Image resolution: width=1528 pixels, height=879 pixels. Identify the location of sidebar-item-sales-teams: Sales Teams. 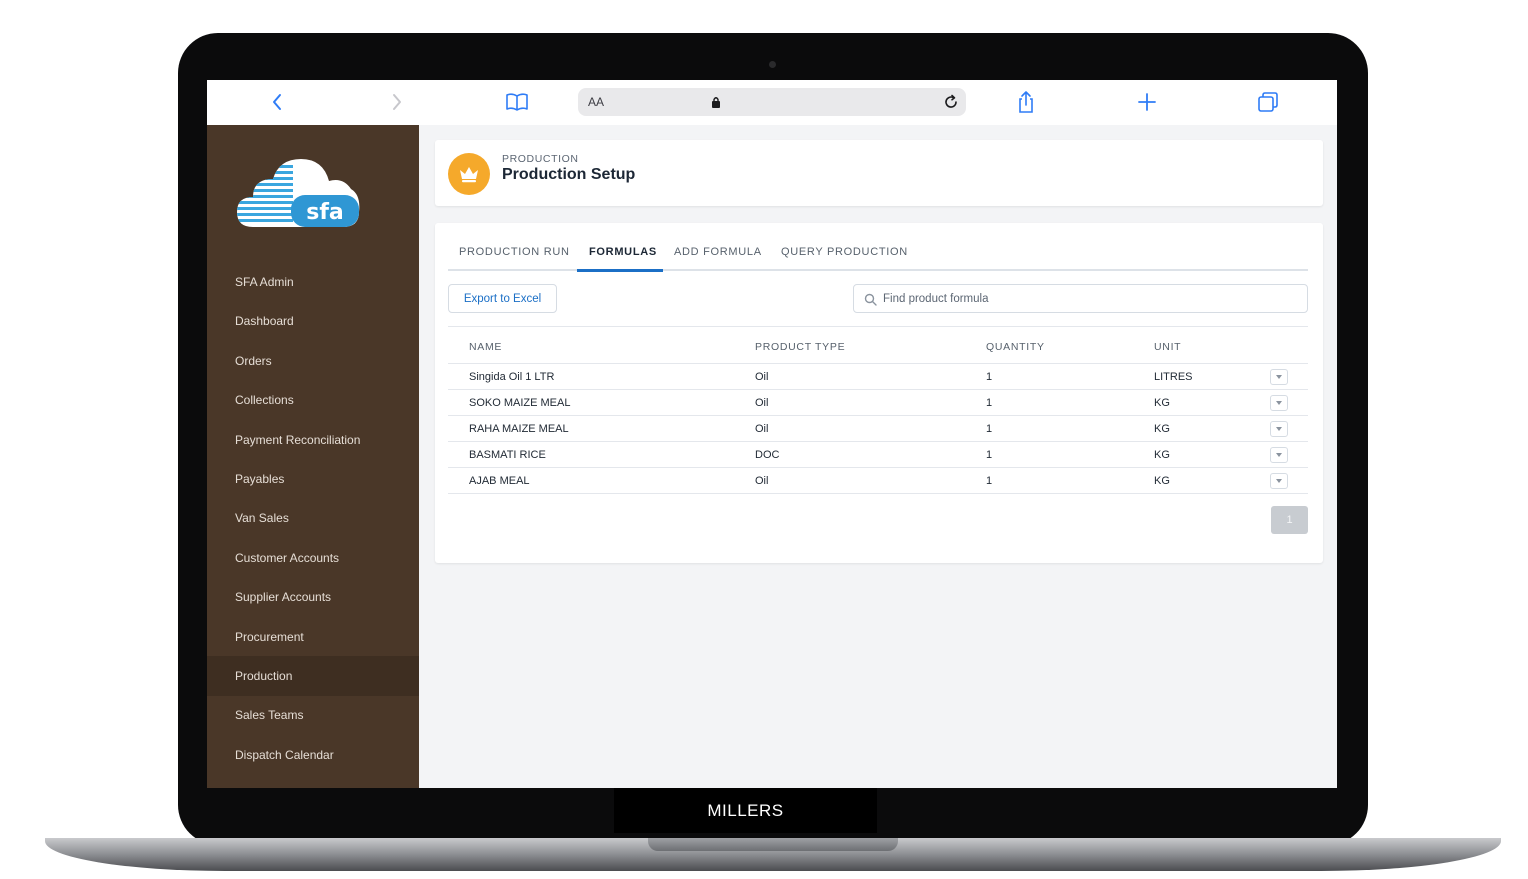
(313, 715).